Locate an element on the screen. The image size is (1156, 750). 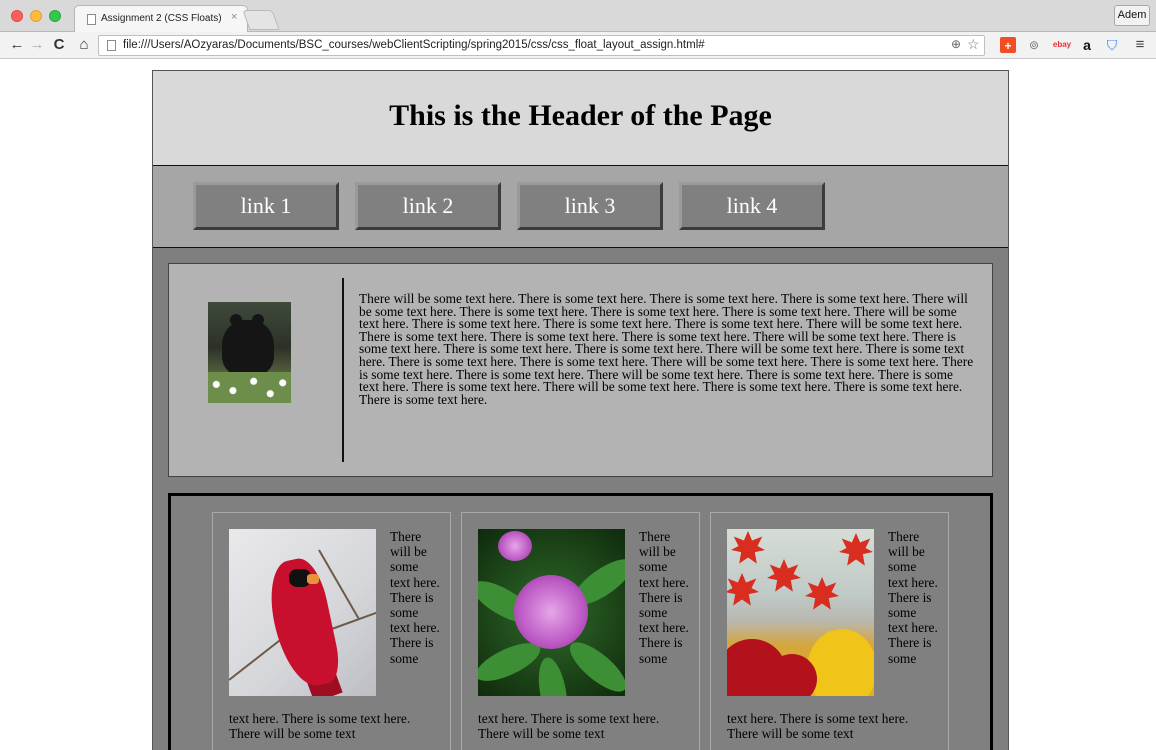
bookmark-star-icon: ☆ is located at coordinates (973, 44).